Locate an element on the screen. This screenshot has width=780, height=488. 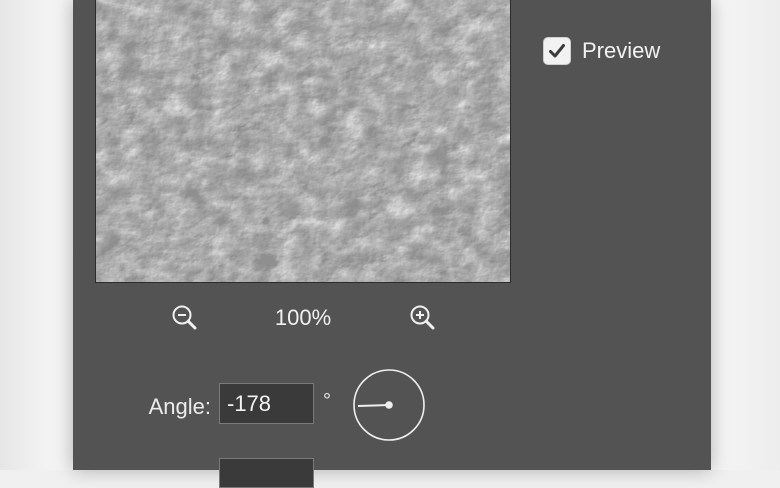
preview-checkbox: Preview is located at coordinates (601, 51).